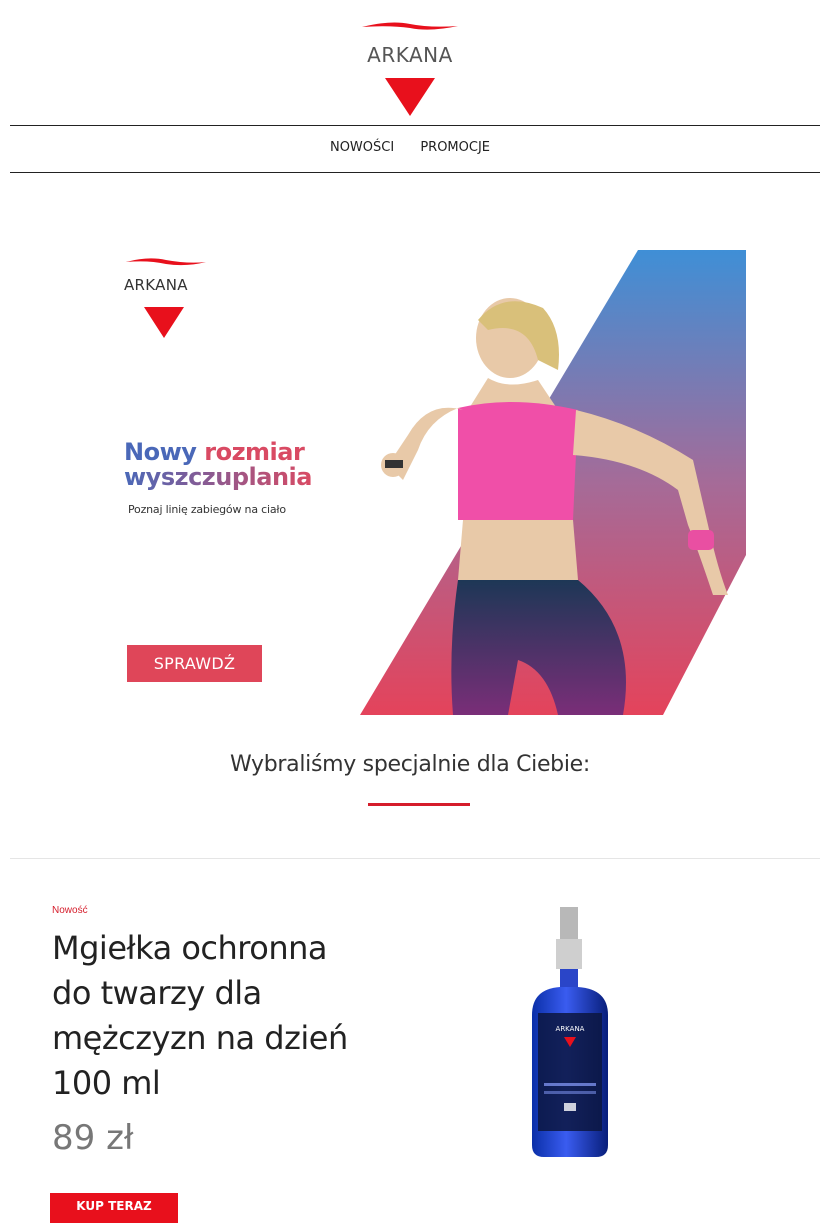 The image size is (820, 1223). I want to click on nav-item-nowosci: NOWOŚCI, so click(362, 147).